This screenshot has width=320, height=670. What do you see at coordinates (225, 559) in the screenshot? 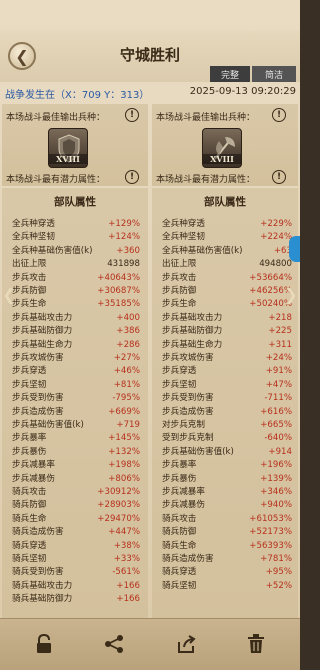
I see `stat-row: 骑兵造成伤害 +781%` at bounding box center [225, 559].